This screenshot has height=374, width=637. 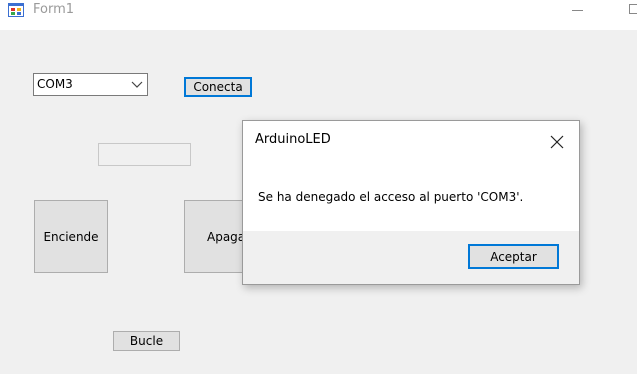 What do you see at coordinates (577, 10) in the screenshot?
I see `minimize-icon` at bounding box center [577, 10].